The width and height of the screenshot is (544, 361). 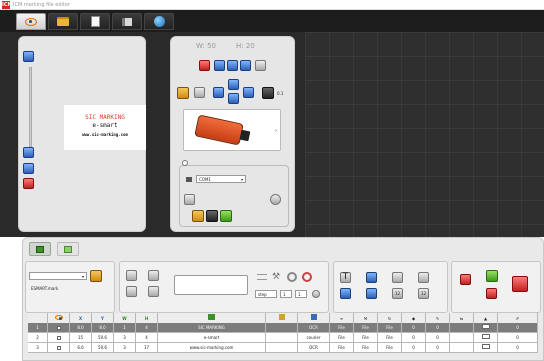 What do you see at coordinates (345, 277) in the screenshot?
I see `insert-text-button: T` at bounding box center [345, 277].